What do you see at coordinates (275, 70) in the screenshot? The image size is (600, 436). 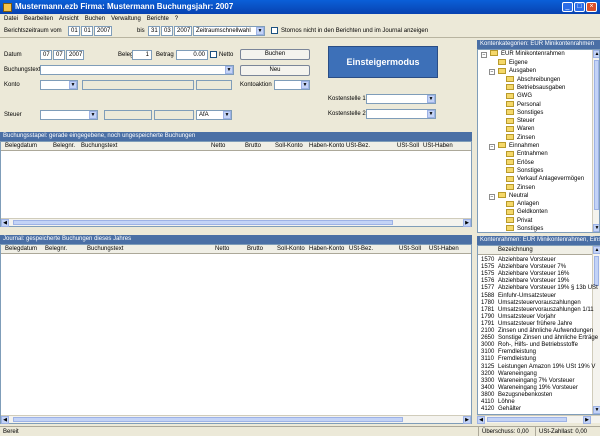 I see `neu-button: Neu` at bounding box center [275, 70].